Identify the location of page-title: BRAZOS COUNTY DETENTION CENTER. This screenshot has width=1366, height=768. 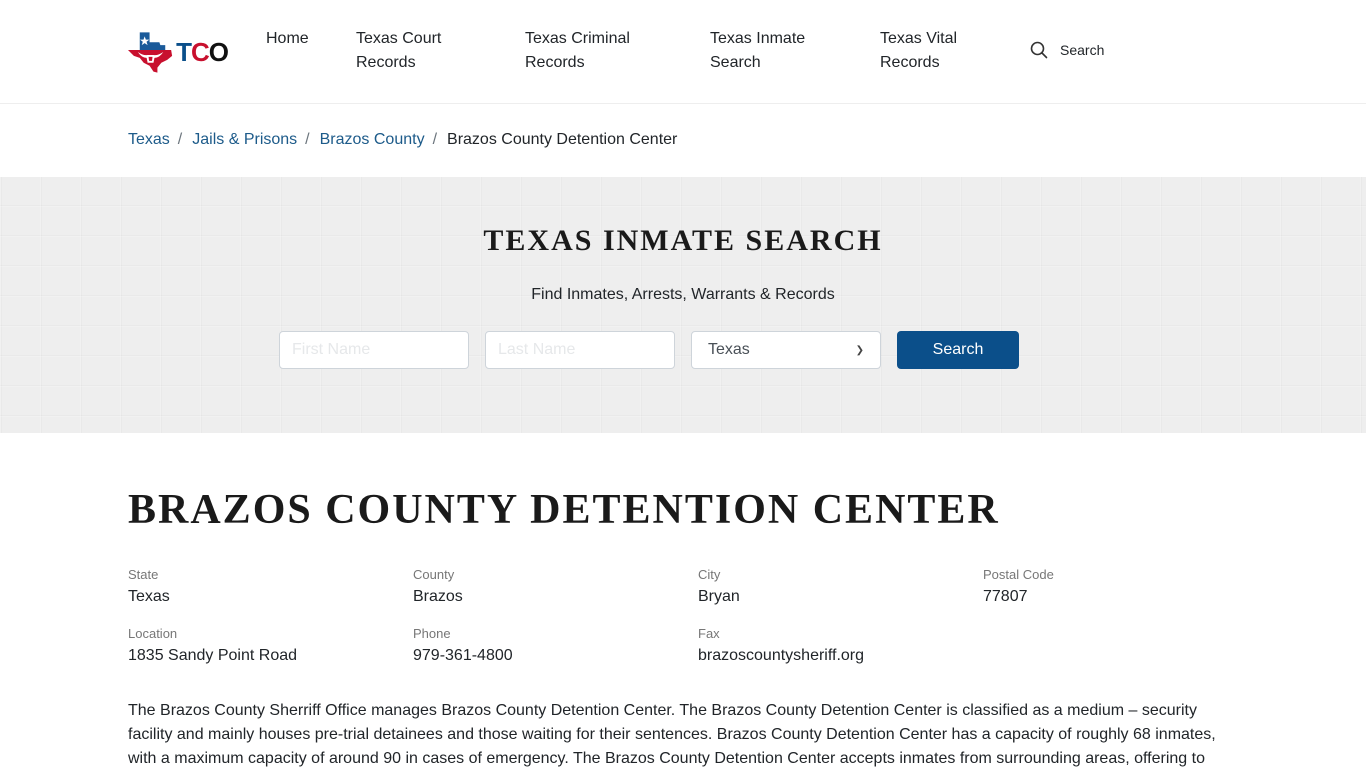
(564, 510).